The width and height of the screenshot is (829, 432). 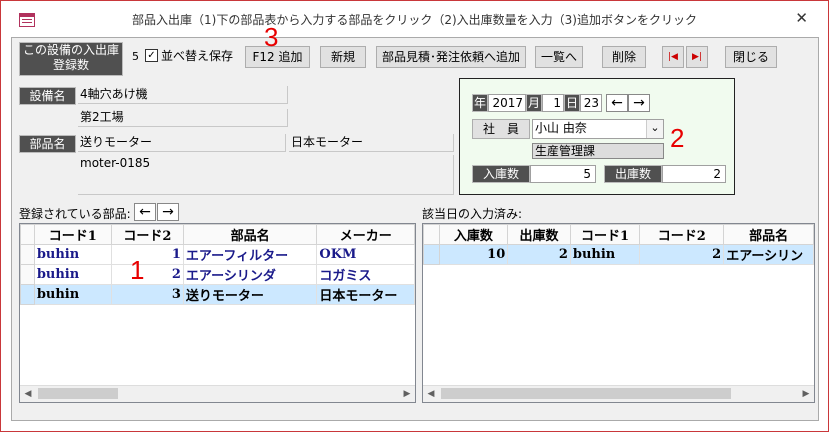 What do you see at coordinates (768, 254) in the screenshot?
I see `cell-part-name: エアーシリン` at bounding box center [768, 254].